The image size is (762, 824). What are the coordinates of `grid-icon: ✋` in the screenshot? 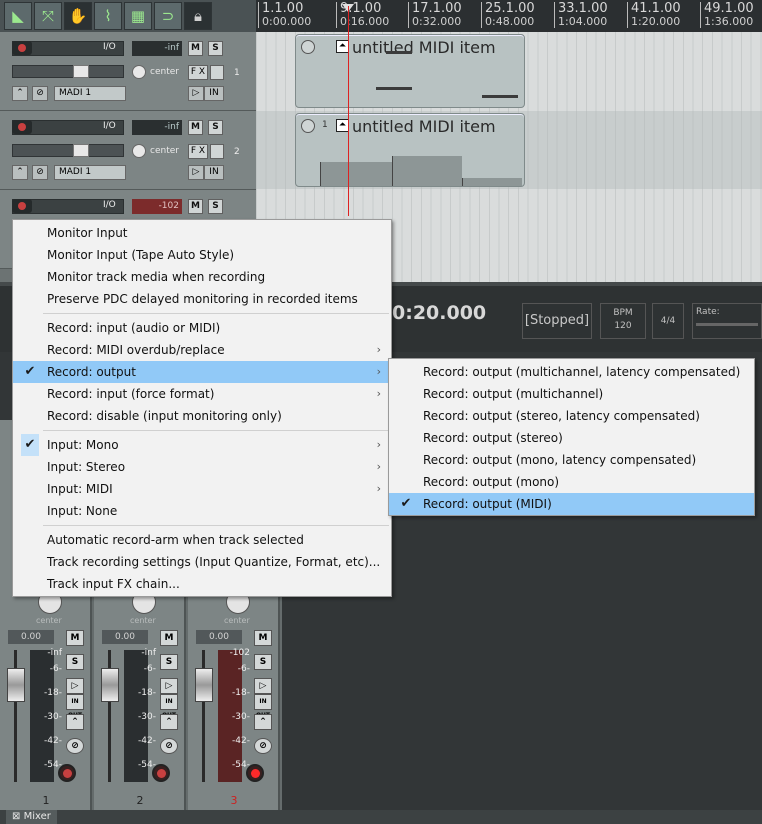 It's located at (78, 16).